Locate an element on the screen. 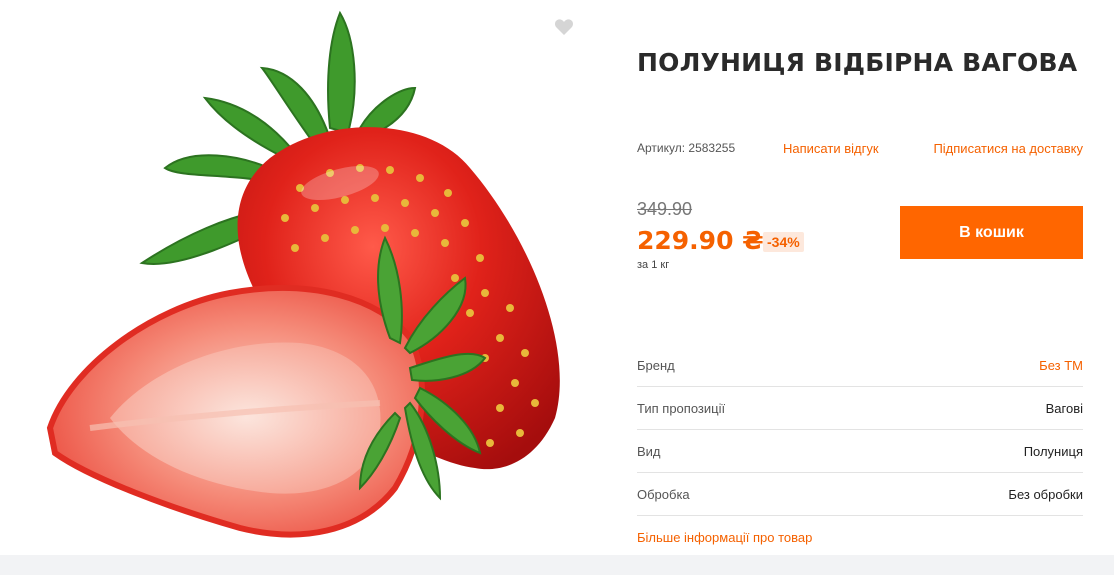 Image resolution: width=1114 pixels, height=575 pixels. spec-name: Тип пропозиції is located at coordinates (681, 408).